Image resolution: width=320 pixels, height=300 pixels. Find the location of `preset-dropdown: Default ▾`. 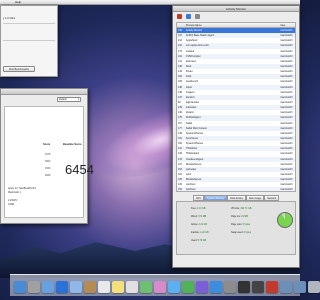

preset-dropdown: Default ▾ is located at coordinates (69, 99).